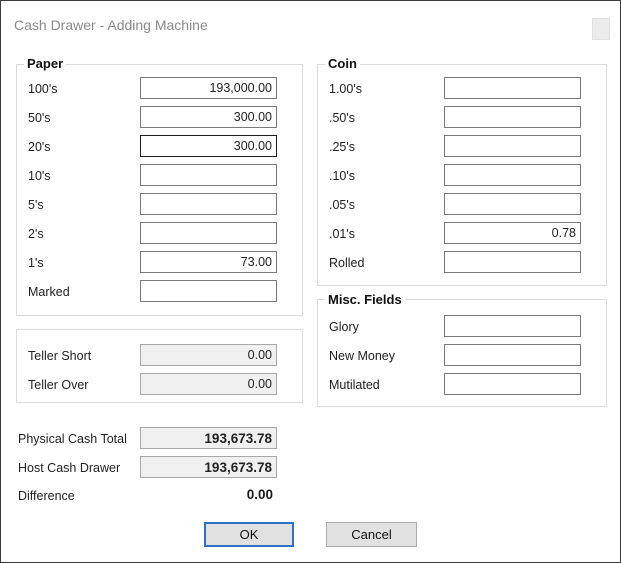 This screenshot has width=621, height=563. I want to click on close-button, so click(601, 29).